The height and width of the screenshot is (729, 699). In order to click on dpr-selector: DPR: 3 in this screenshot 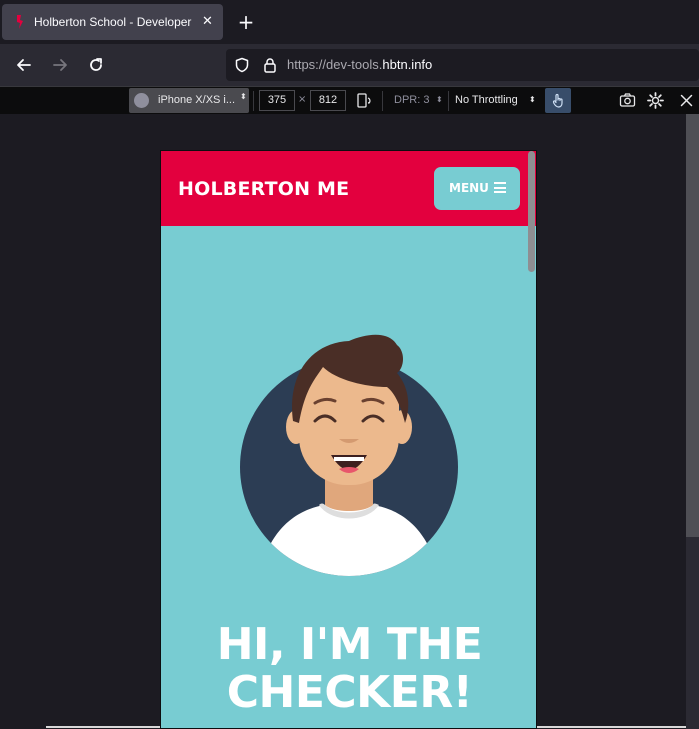, I will do `click(411, 100)`.